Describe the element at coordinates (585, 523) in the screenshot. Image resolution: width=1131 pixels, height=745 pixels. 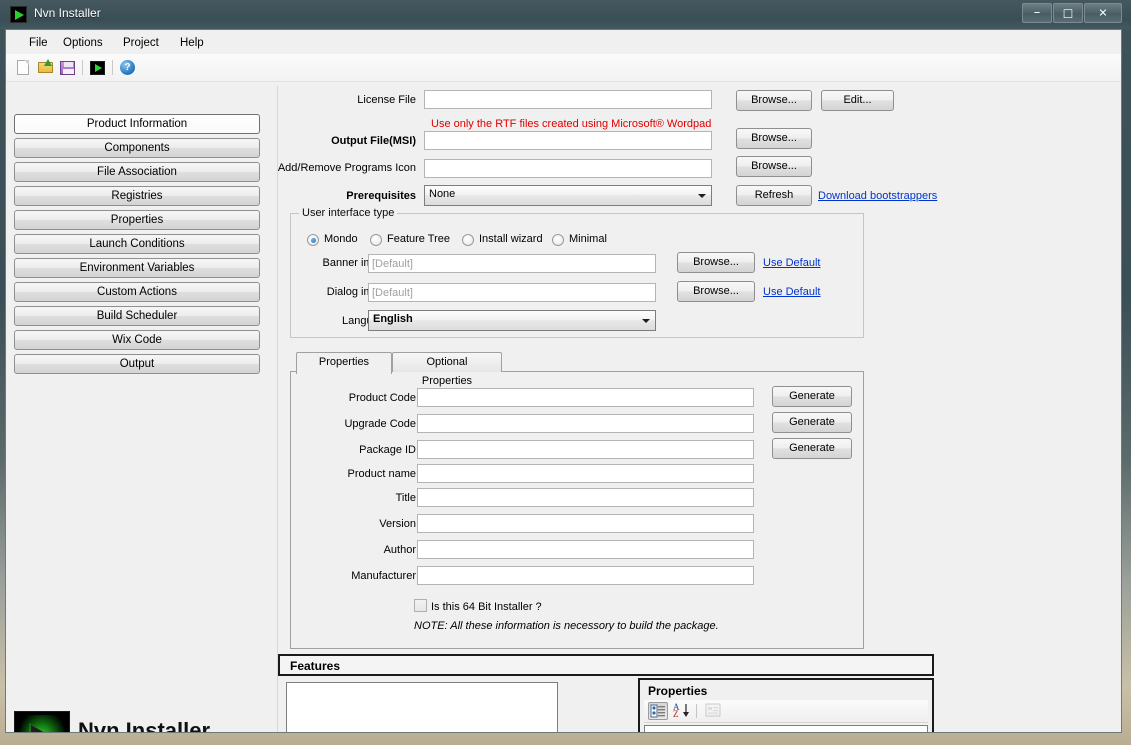
I see `version-input` at that location.